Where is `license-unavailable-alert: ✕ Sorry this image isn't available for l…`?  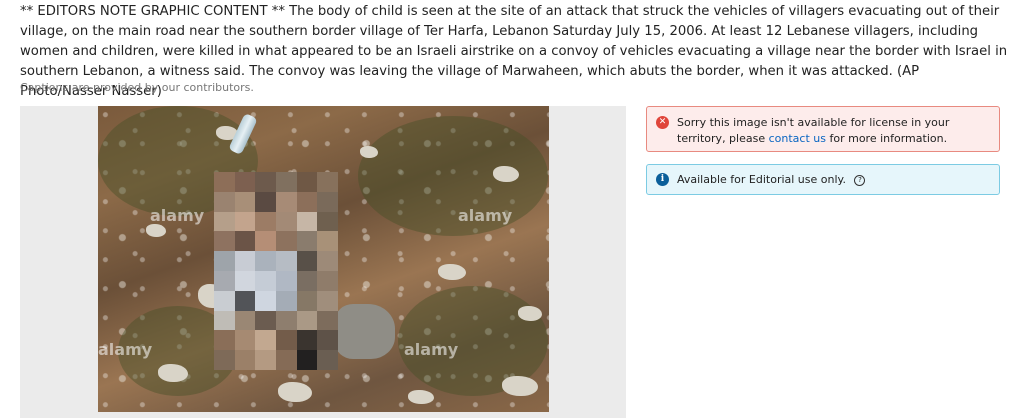 license-unavailable-alert: ✕ Sorry this image isn't available for l… is located at coordinates (823, 129).